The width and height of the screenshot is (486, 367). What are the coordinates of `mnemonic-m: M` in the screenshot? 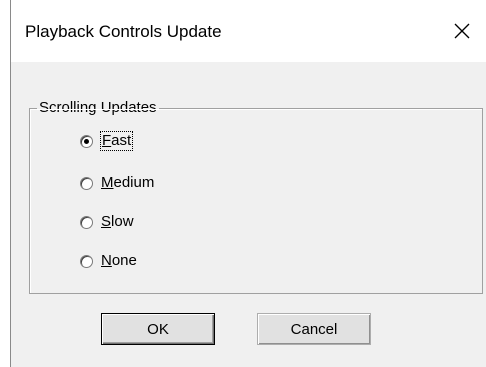 It's located at (107, 182).